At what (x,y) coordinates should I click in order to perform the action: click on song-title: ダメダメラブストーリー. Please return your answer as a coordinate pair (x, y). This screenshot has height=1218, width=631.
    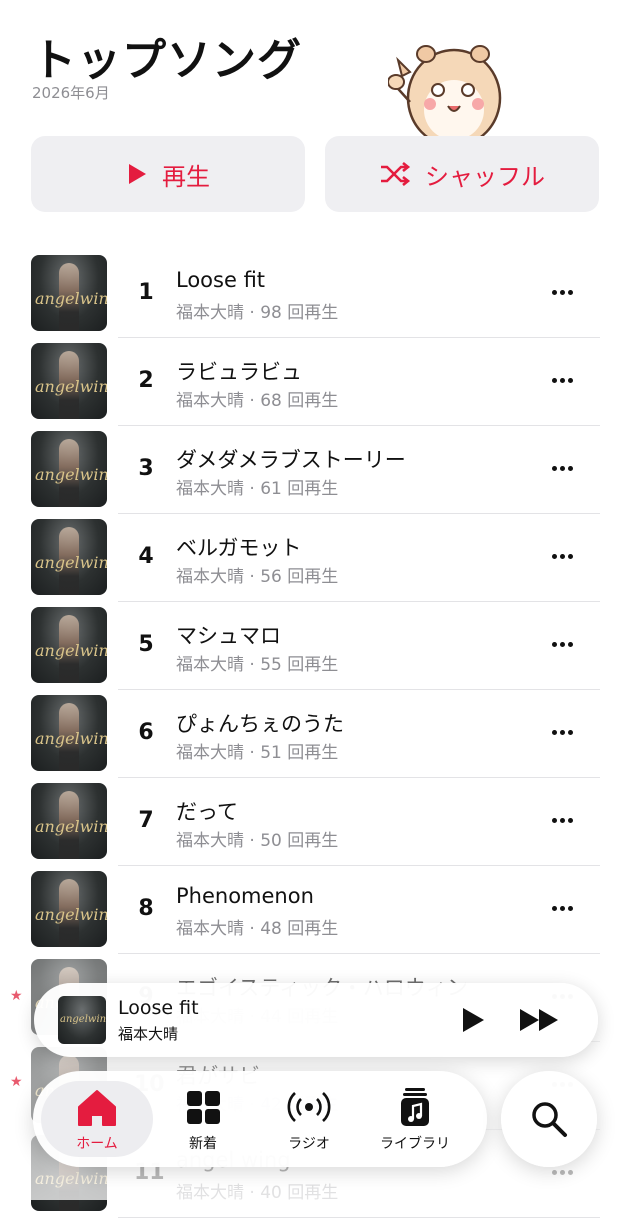
    Looking at the image, I should click on (291, 460).